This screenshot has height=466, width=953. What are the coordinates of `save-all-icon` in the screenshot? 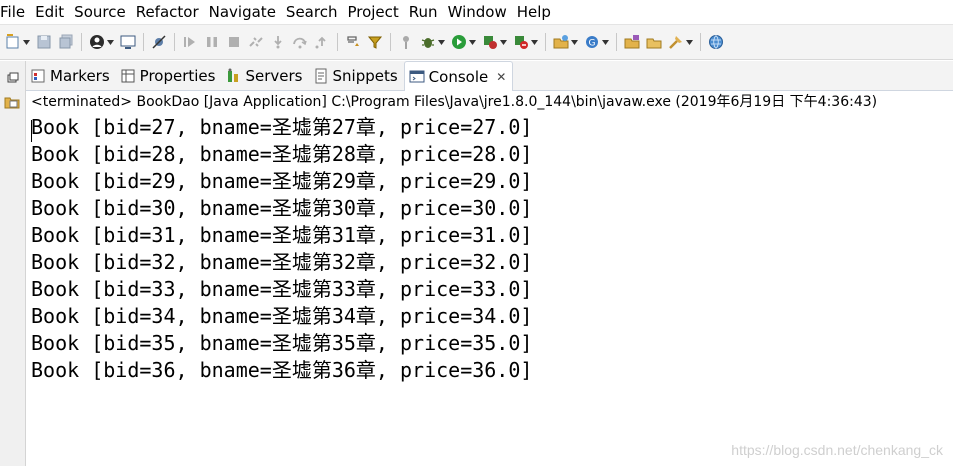 It's located at (66, 42).